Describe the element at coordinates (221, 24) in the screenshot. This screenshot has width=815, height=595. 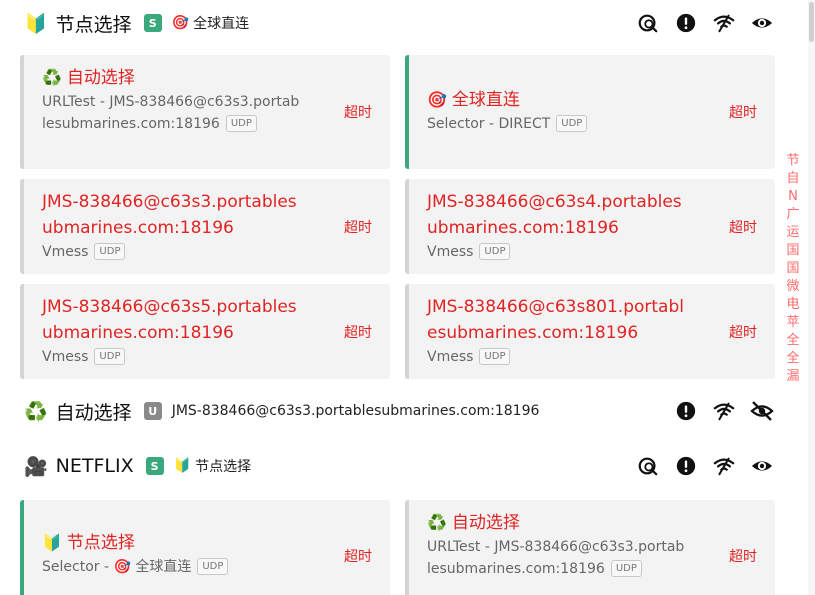
I see `group-current-label: 全球直连` at that location.